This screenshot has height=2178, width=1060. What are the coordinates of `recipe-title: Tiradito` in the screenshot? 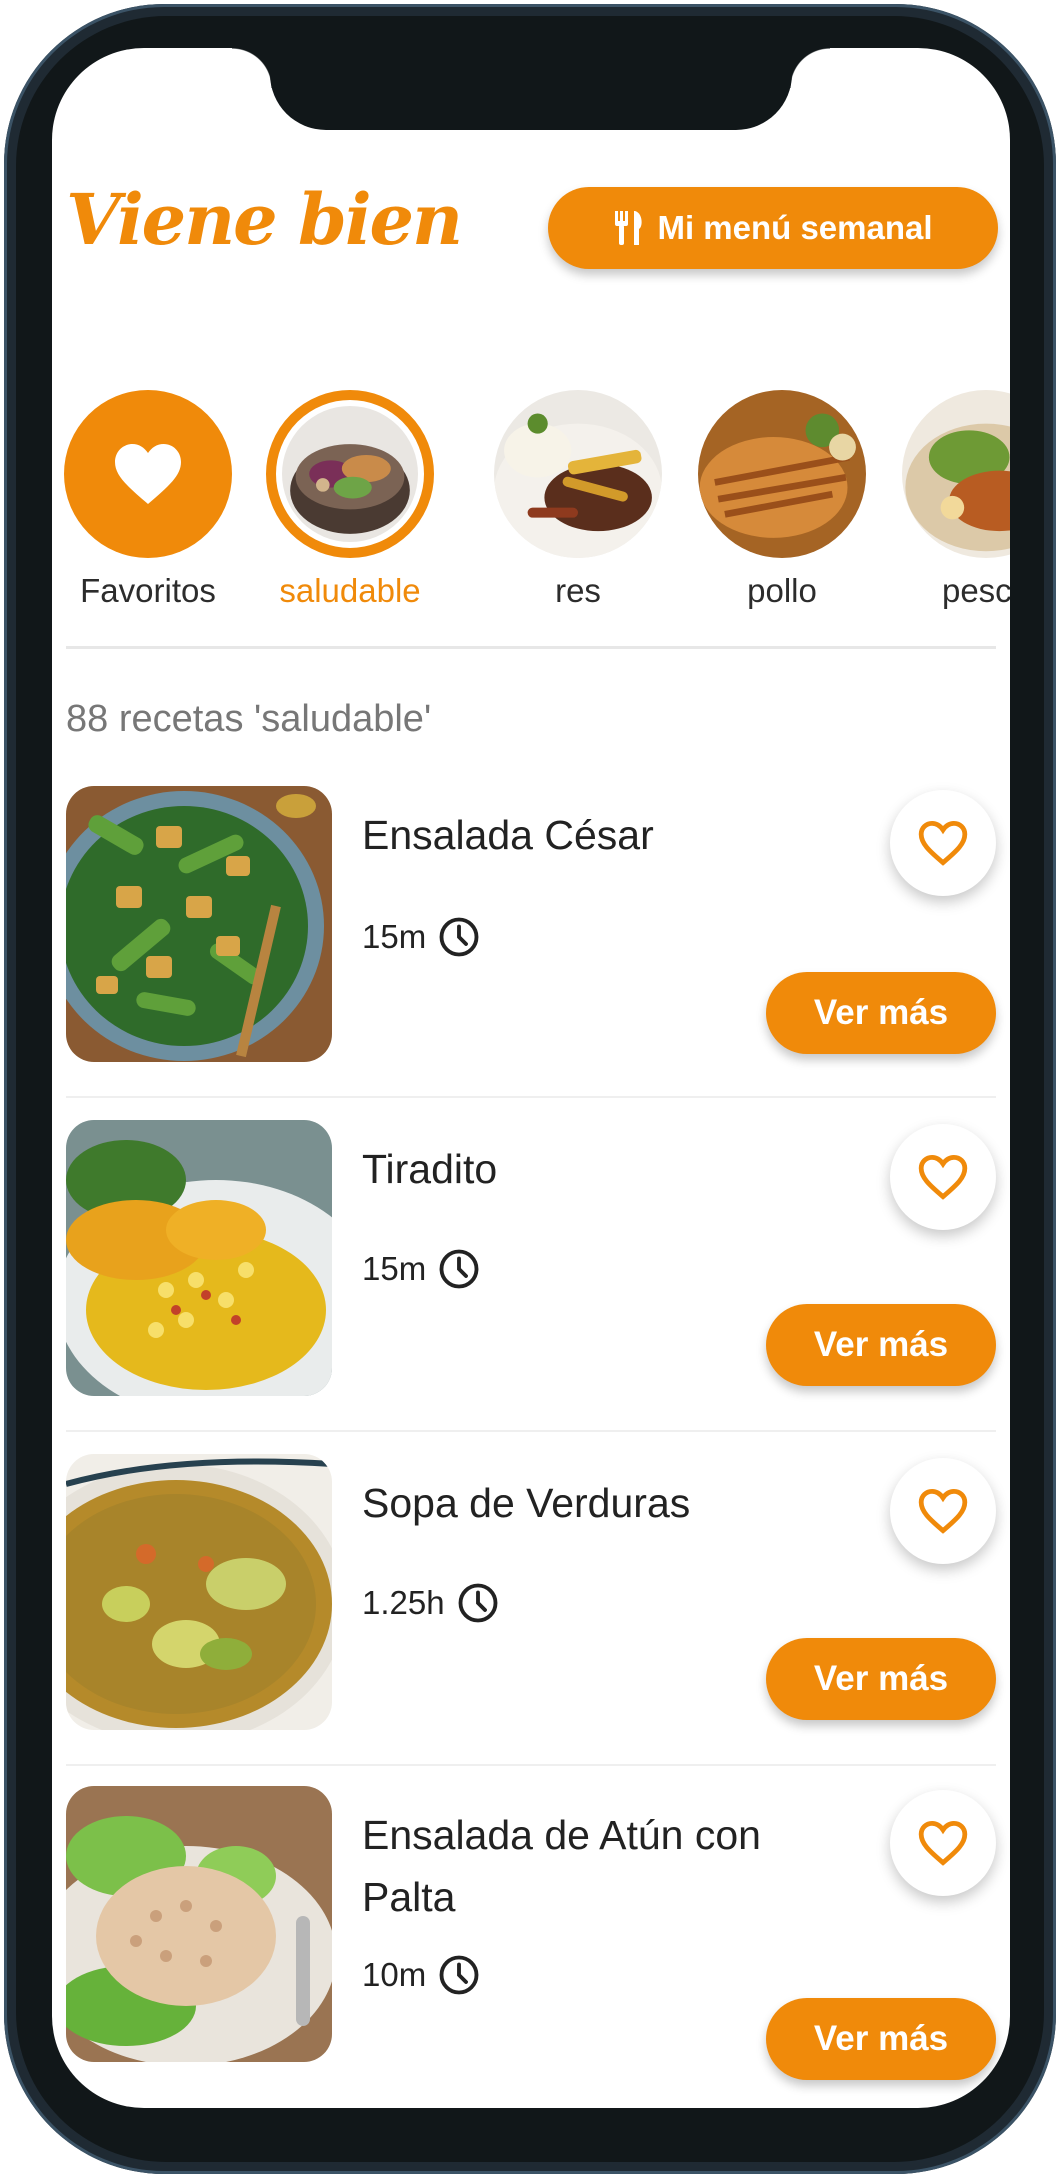 It's located at (430, 1169).